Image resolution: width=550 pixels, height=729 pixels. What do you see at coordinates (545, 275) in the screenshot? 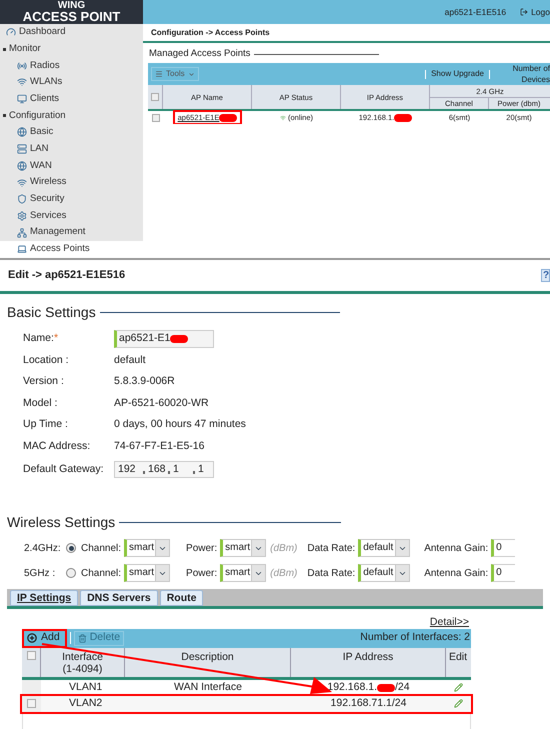
I see `help-button: ?` at bounding box center [545, 275].